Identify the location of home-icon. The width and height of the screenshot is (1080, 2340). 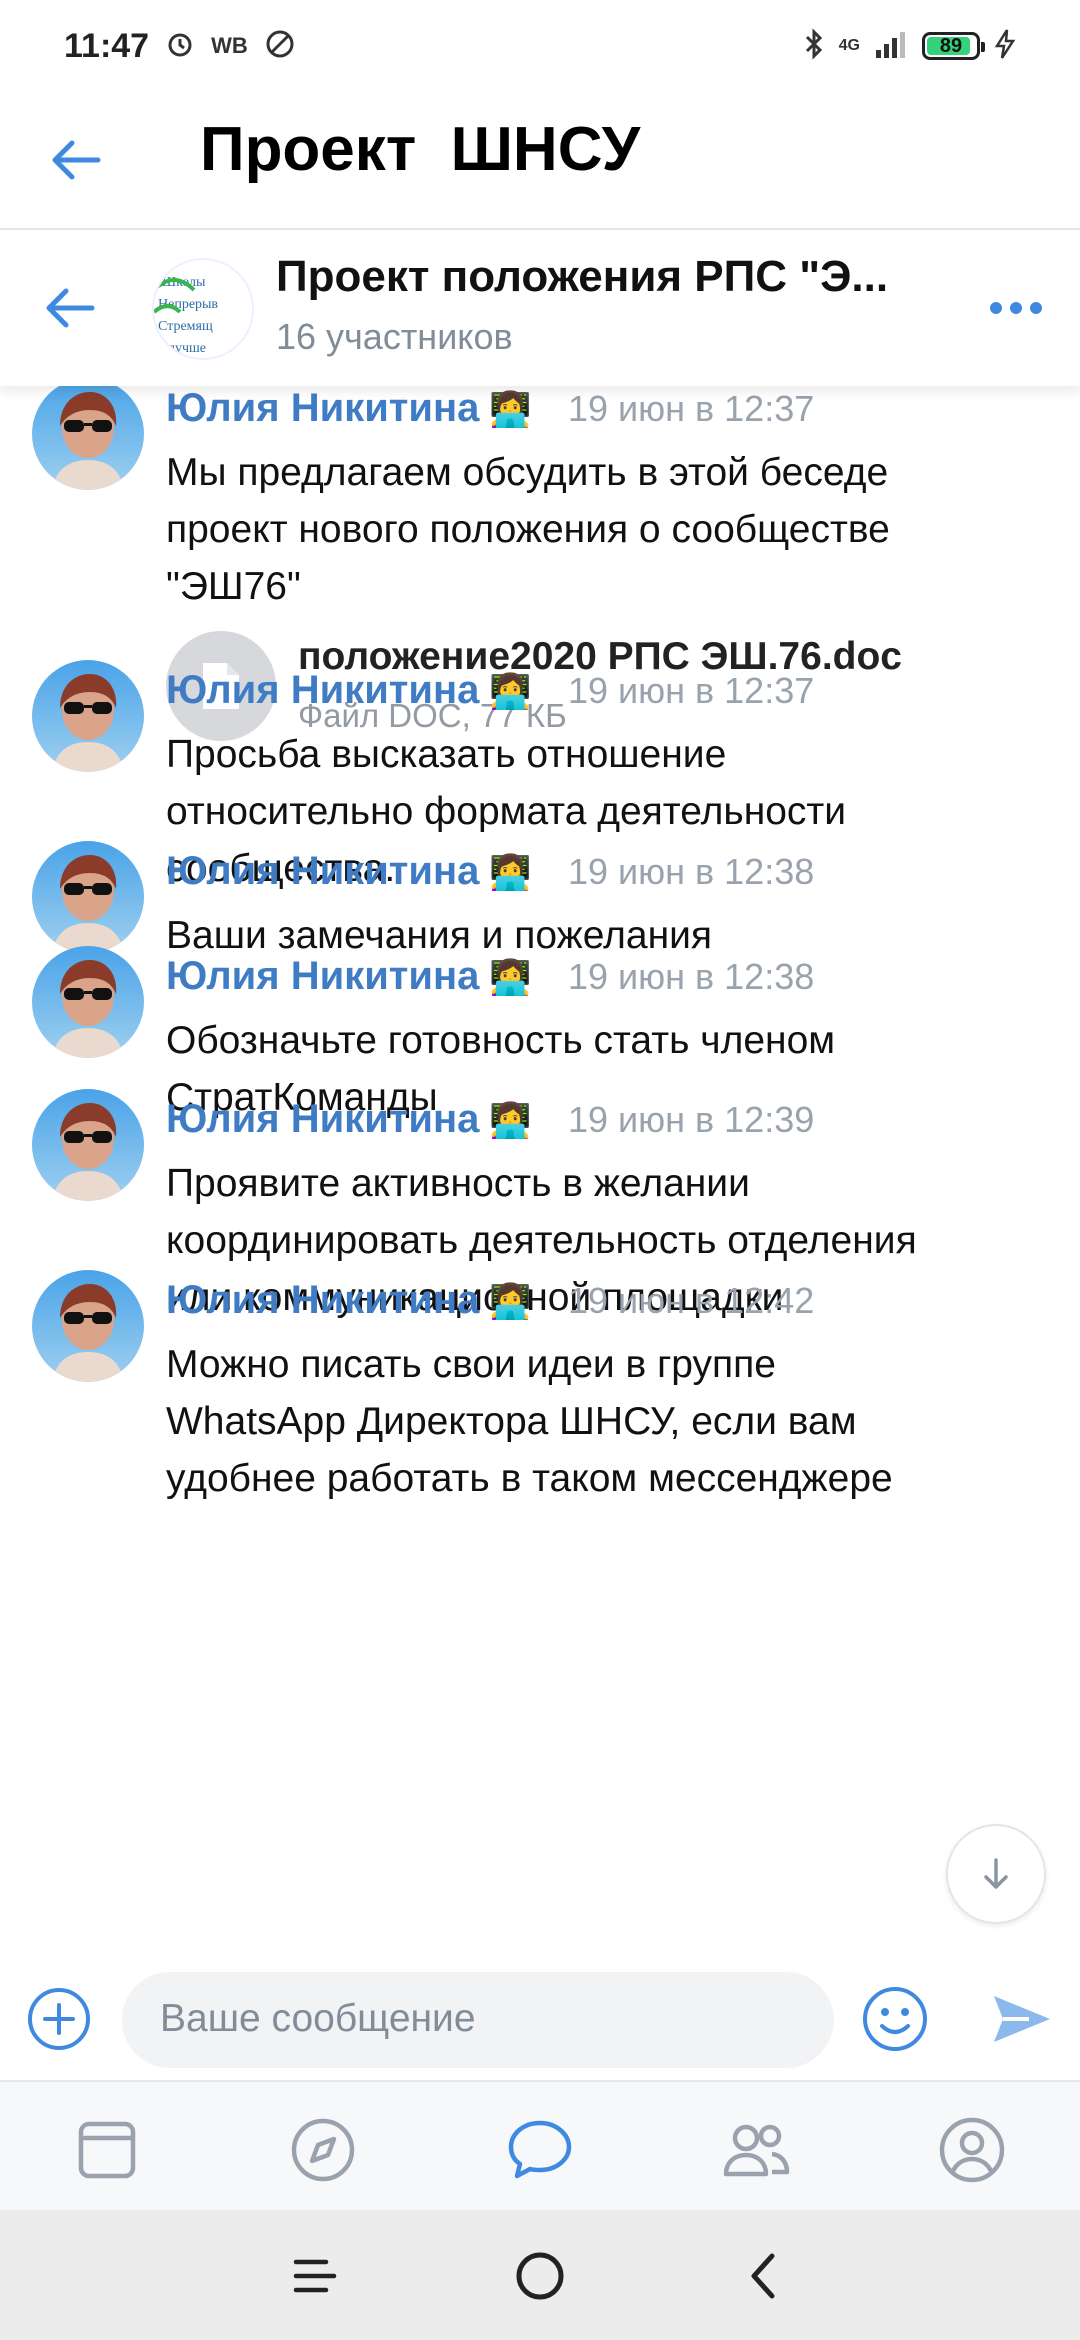
(540, 2276).